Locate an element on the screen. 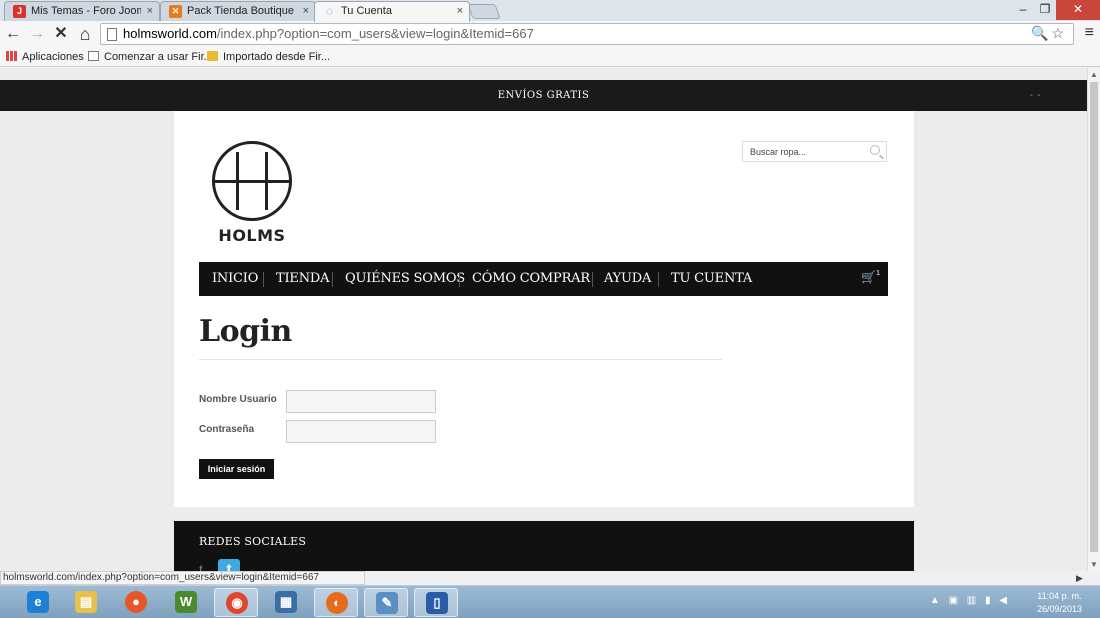 The height and width of the screenshot is (618, 1100). shipping-banner-text: ENVÍOS GRATIS is located at coordinates (543, 95).